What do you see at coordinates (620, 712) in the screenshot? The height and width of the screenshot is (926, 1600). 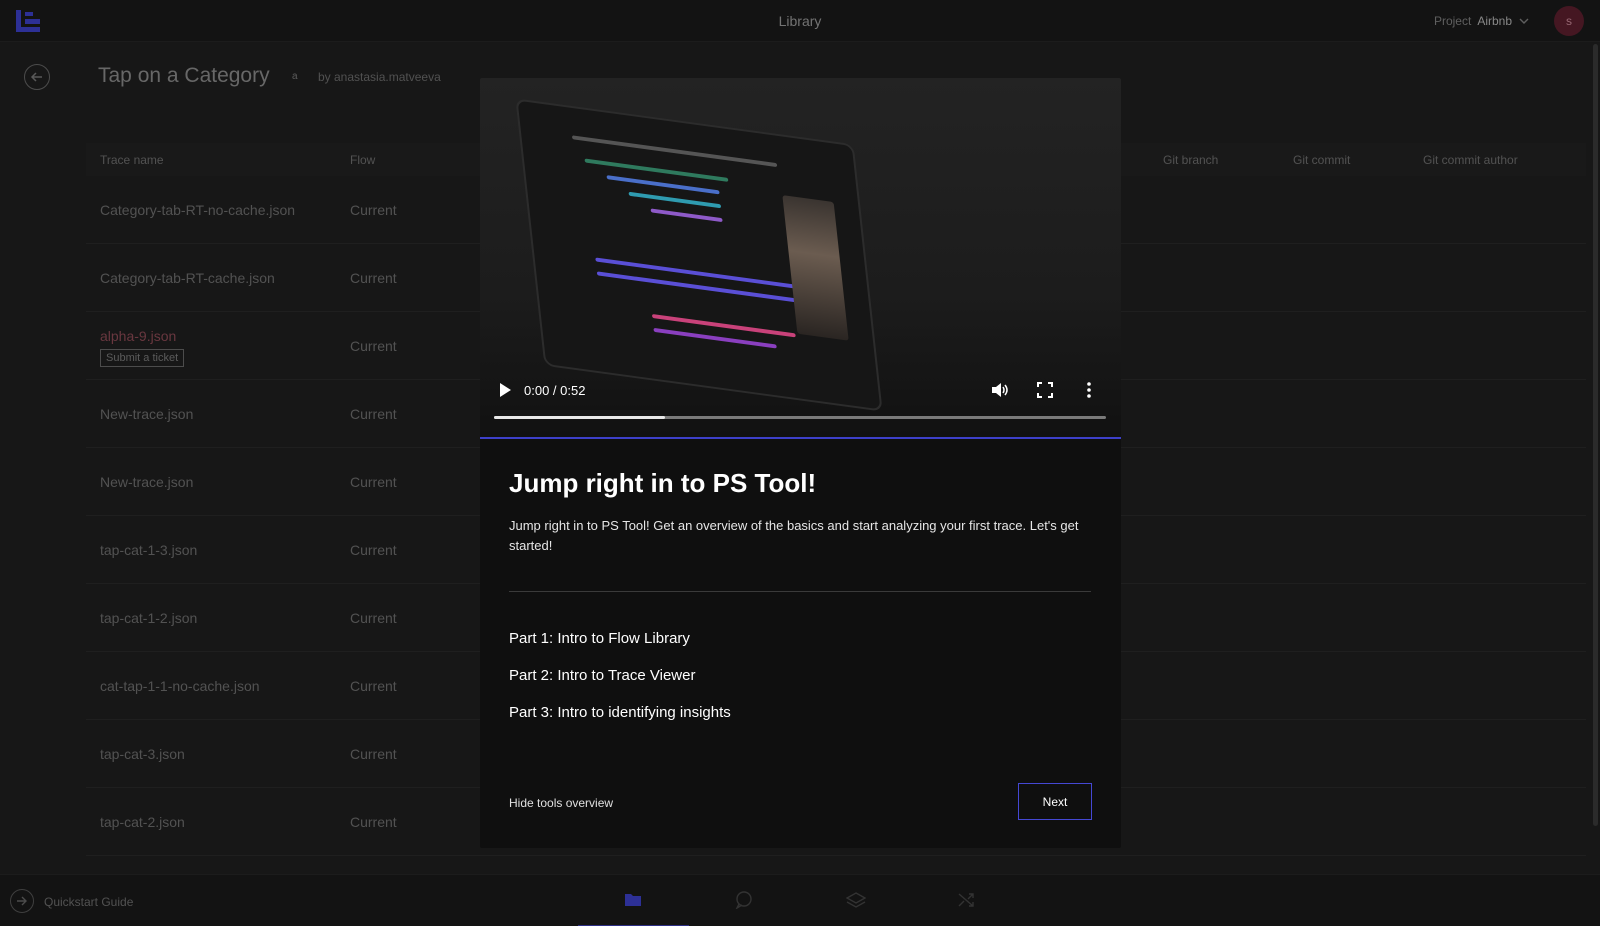 I see `part-3-link: Part 3: Intro to identifying insights` at bounding box center [620, 712].